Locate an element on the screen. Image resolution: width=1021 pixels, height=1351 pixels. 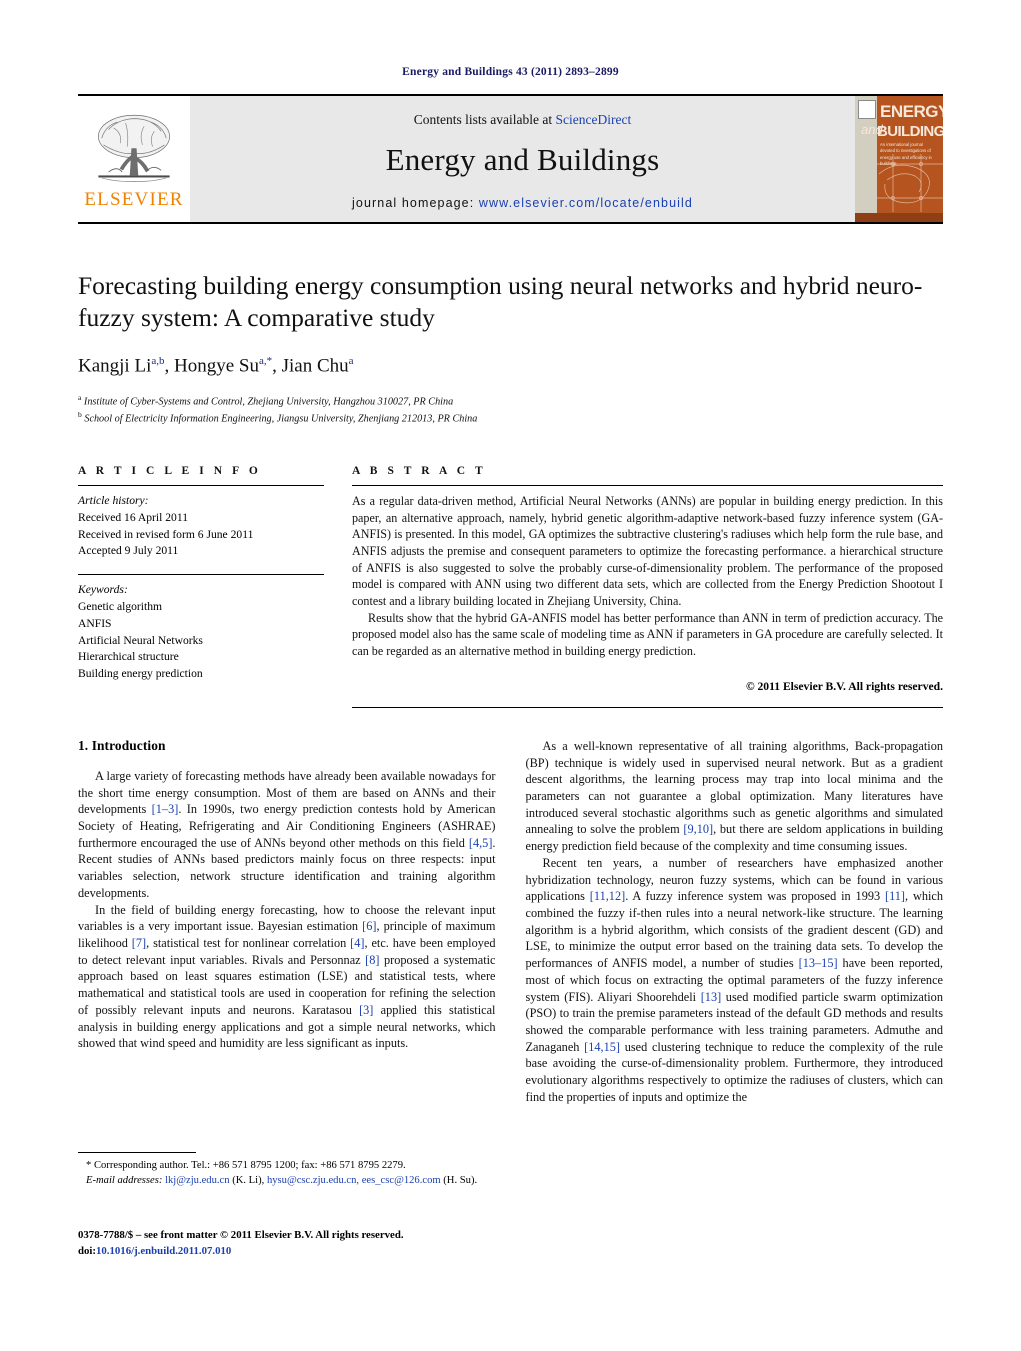
running-head: Energy and Buildings 43 (2011) 2893–2899 is located at coordinates (510, 72).